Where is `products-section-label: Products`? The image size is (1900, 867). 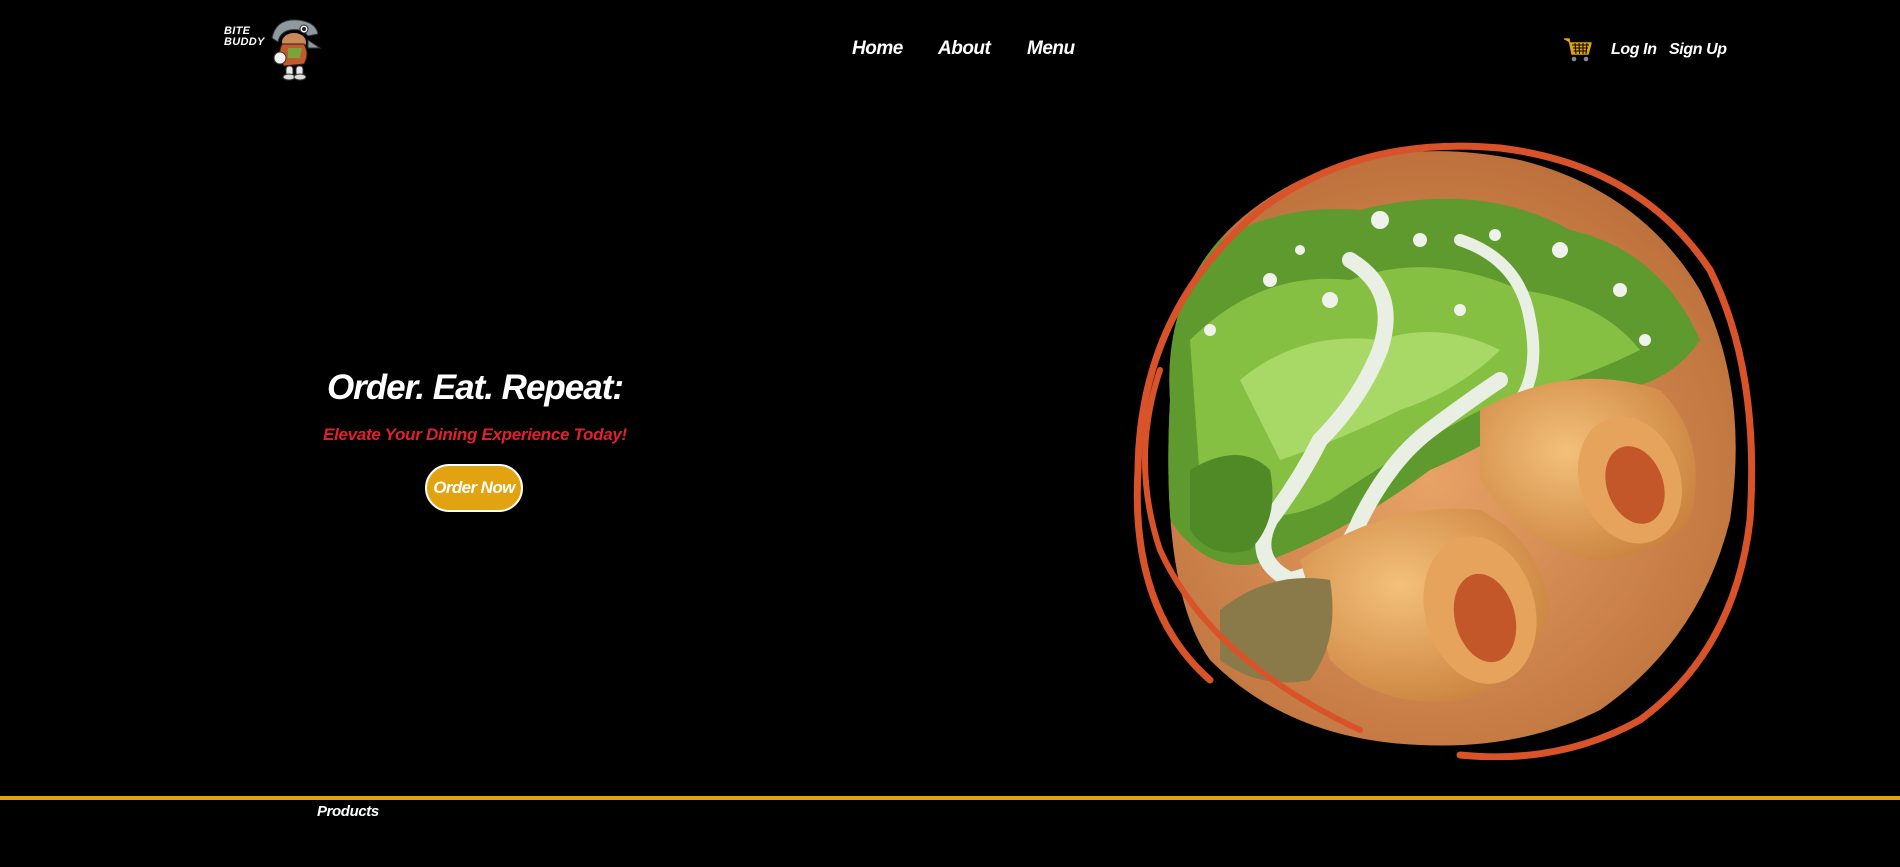
products-section-label: Products is located at coordinates (348, 811).